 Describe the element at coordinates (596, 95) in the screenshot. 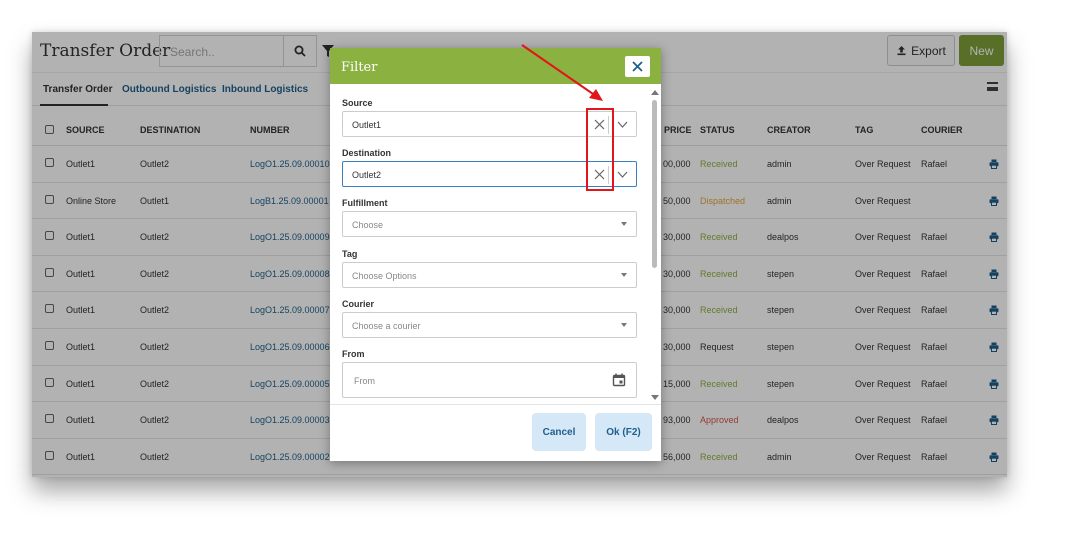

I see `arrow-head-icon` at that location.